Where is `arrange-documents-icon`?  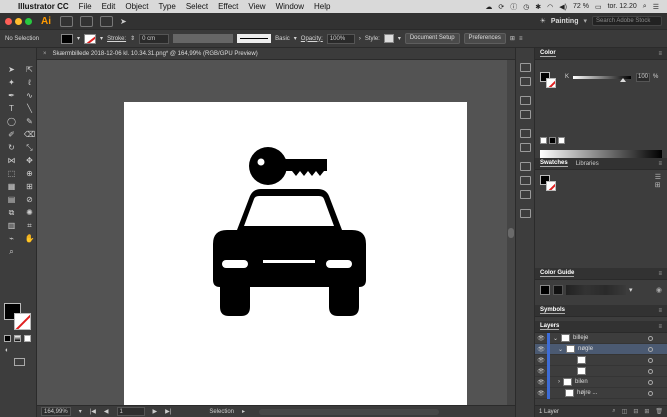
arrange-documents-icon is located at coordinates (106, 21).